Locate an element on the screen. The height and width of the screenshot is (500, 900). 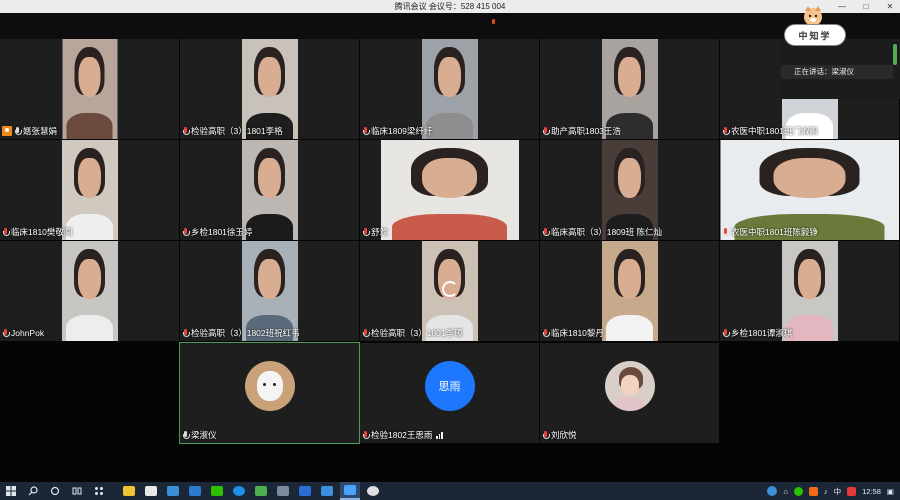
participant-tile: 农医中职1801班陈毅铮 is located at coordinates (809, 190).